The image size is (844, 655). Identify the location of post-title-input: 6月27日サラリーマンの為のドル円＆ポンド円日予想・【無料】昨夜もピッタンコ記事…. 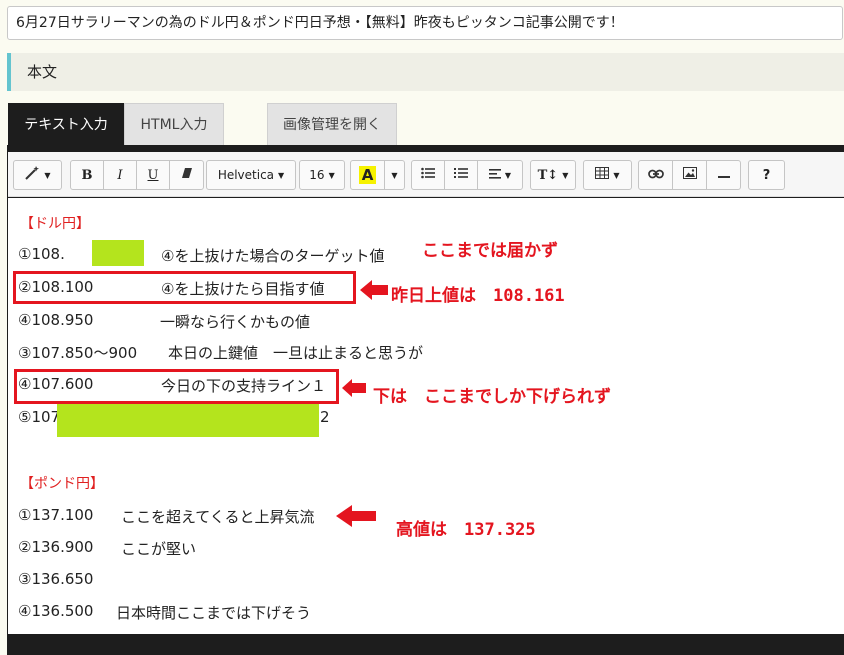
(425, 23).